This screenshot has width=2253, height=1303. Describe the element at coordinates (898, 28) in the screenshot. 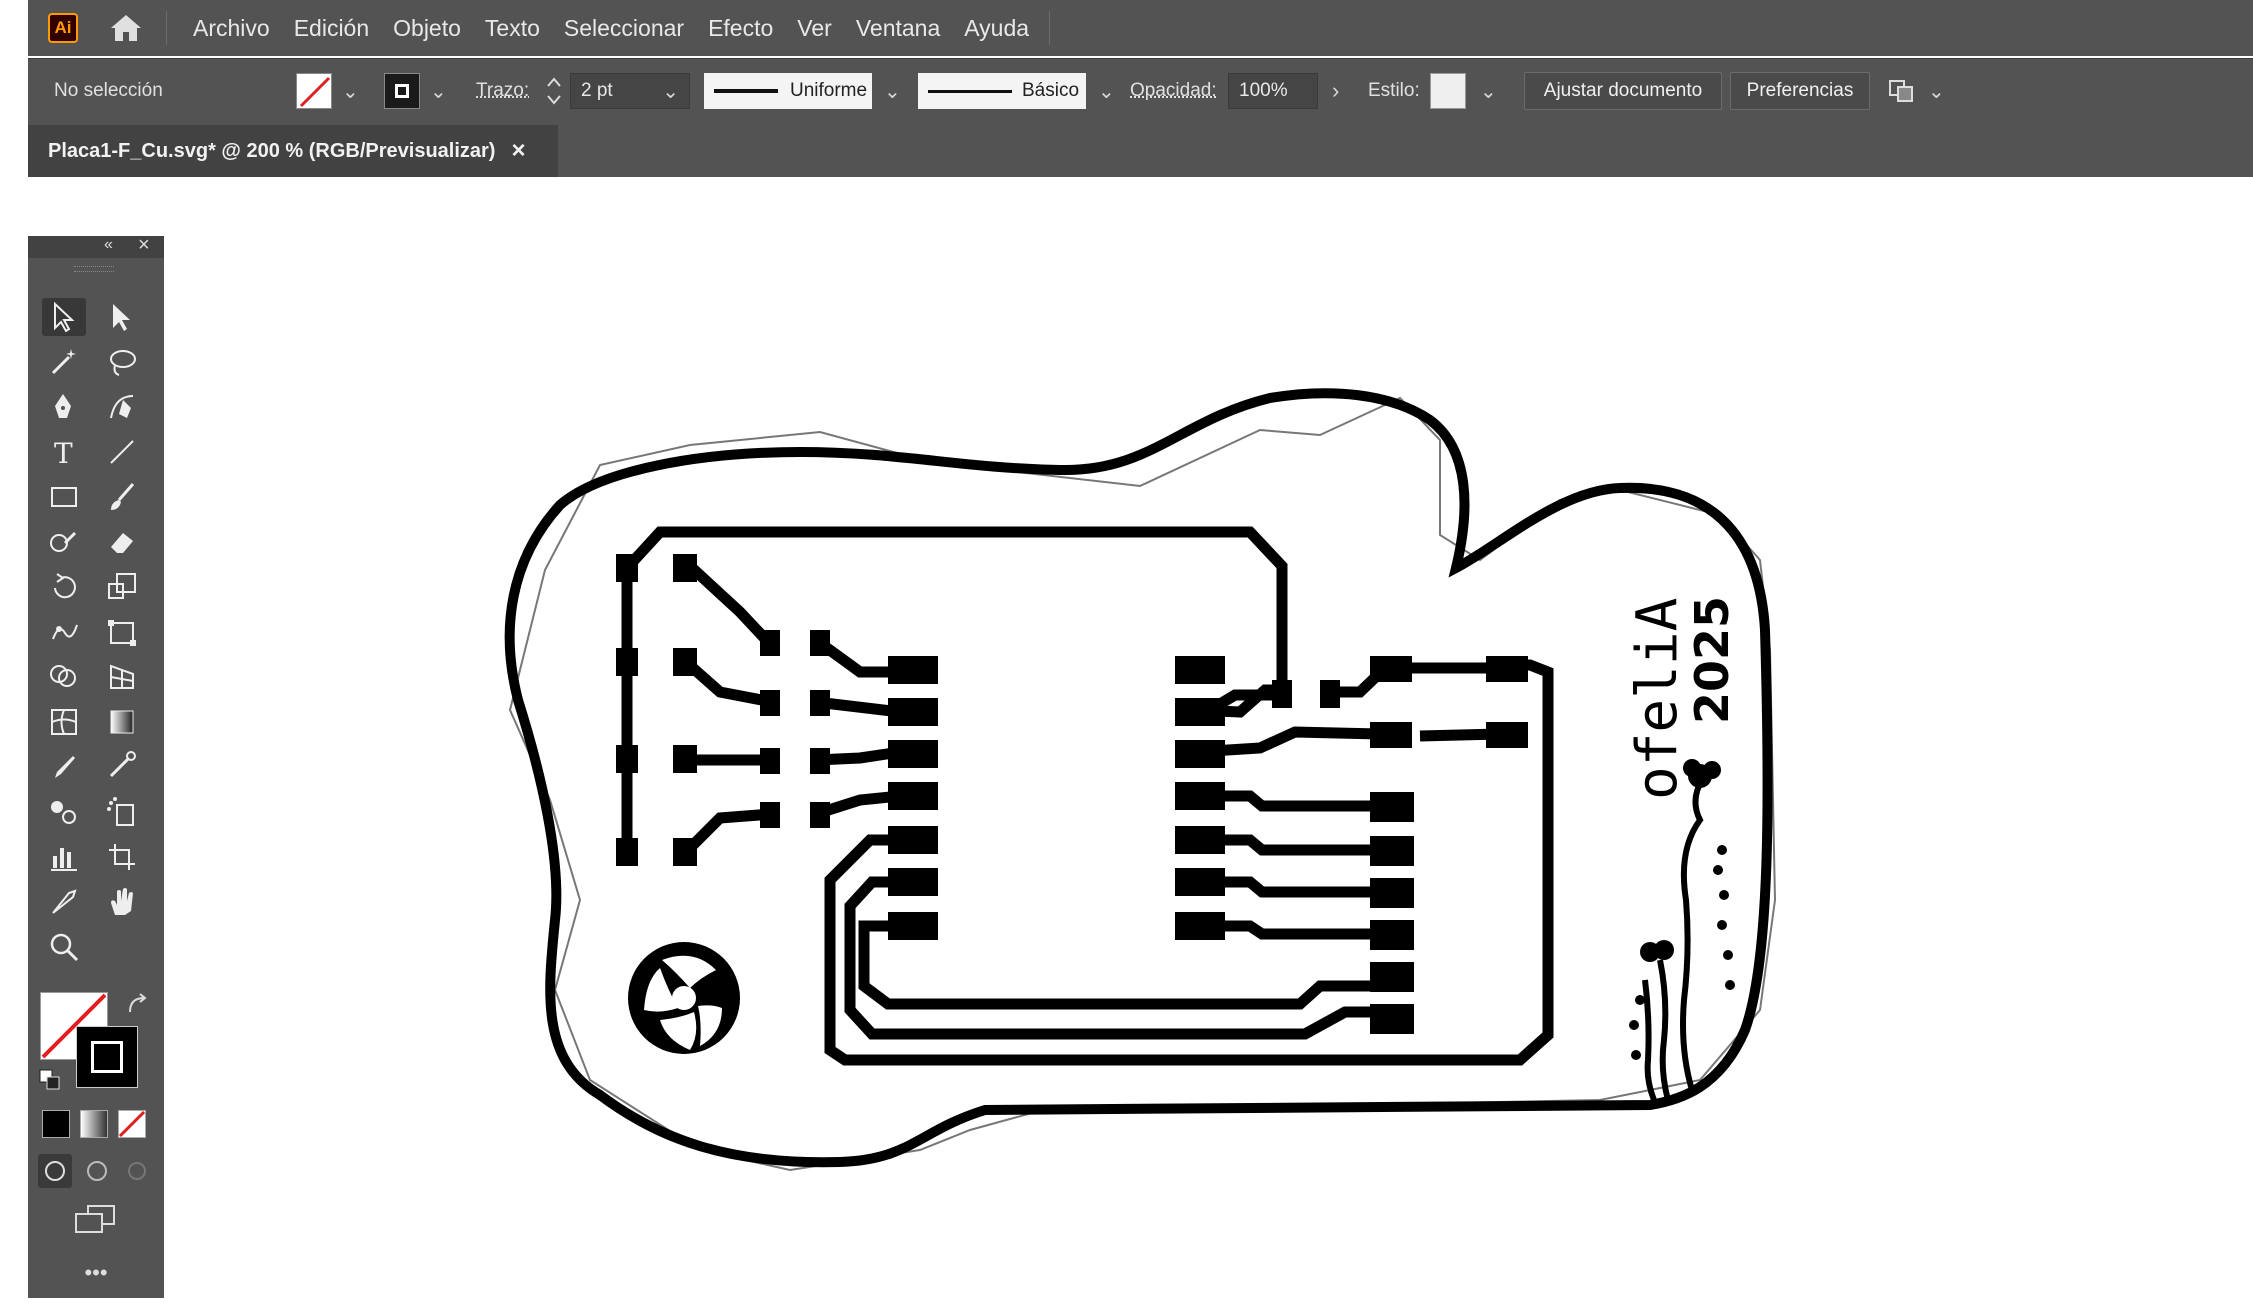

I see `menu-item: Ventana` at that location.